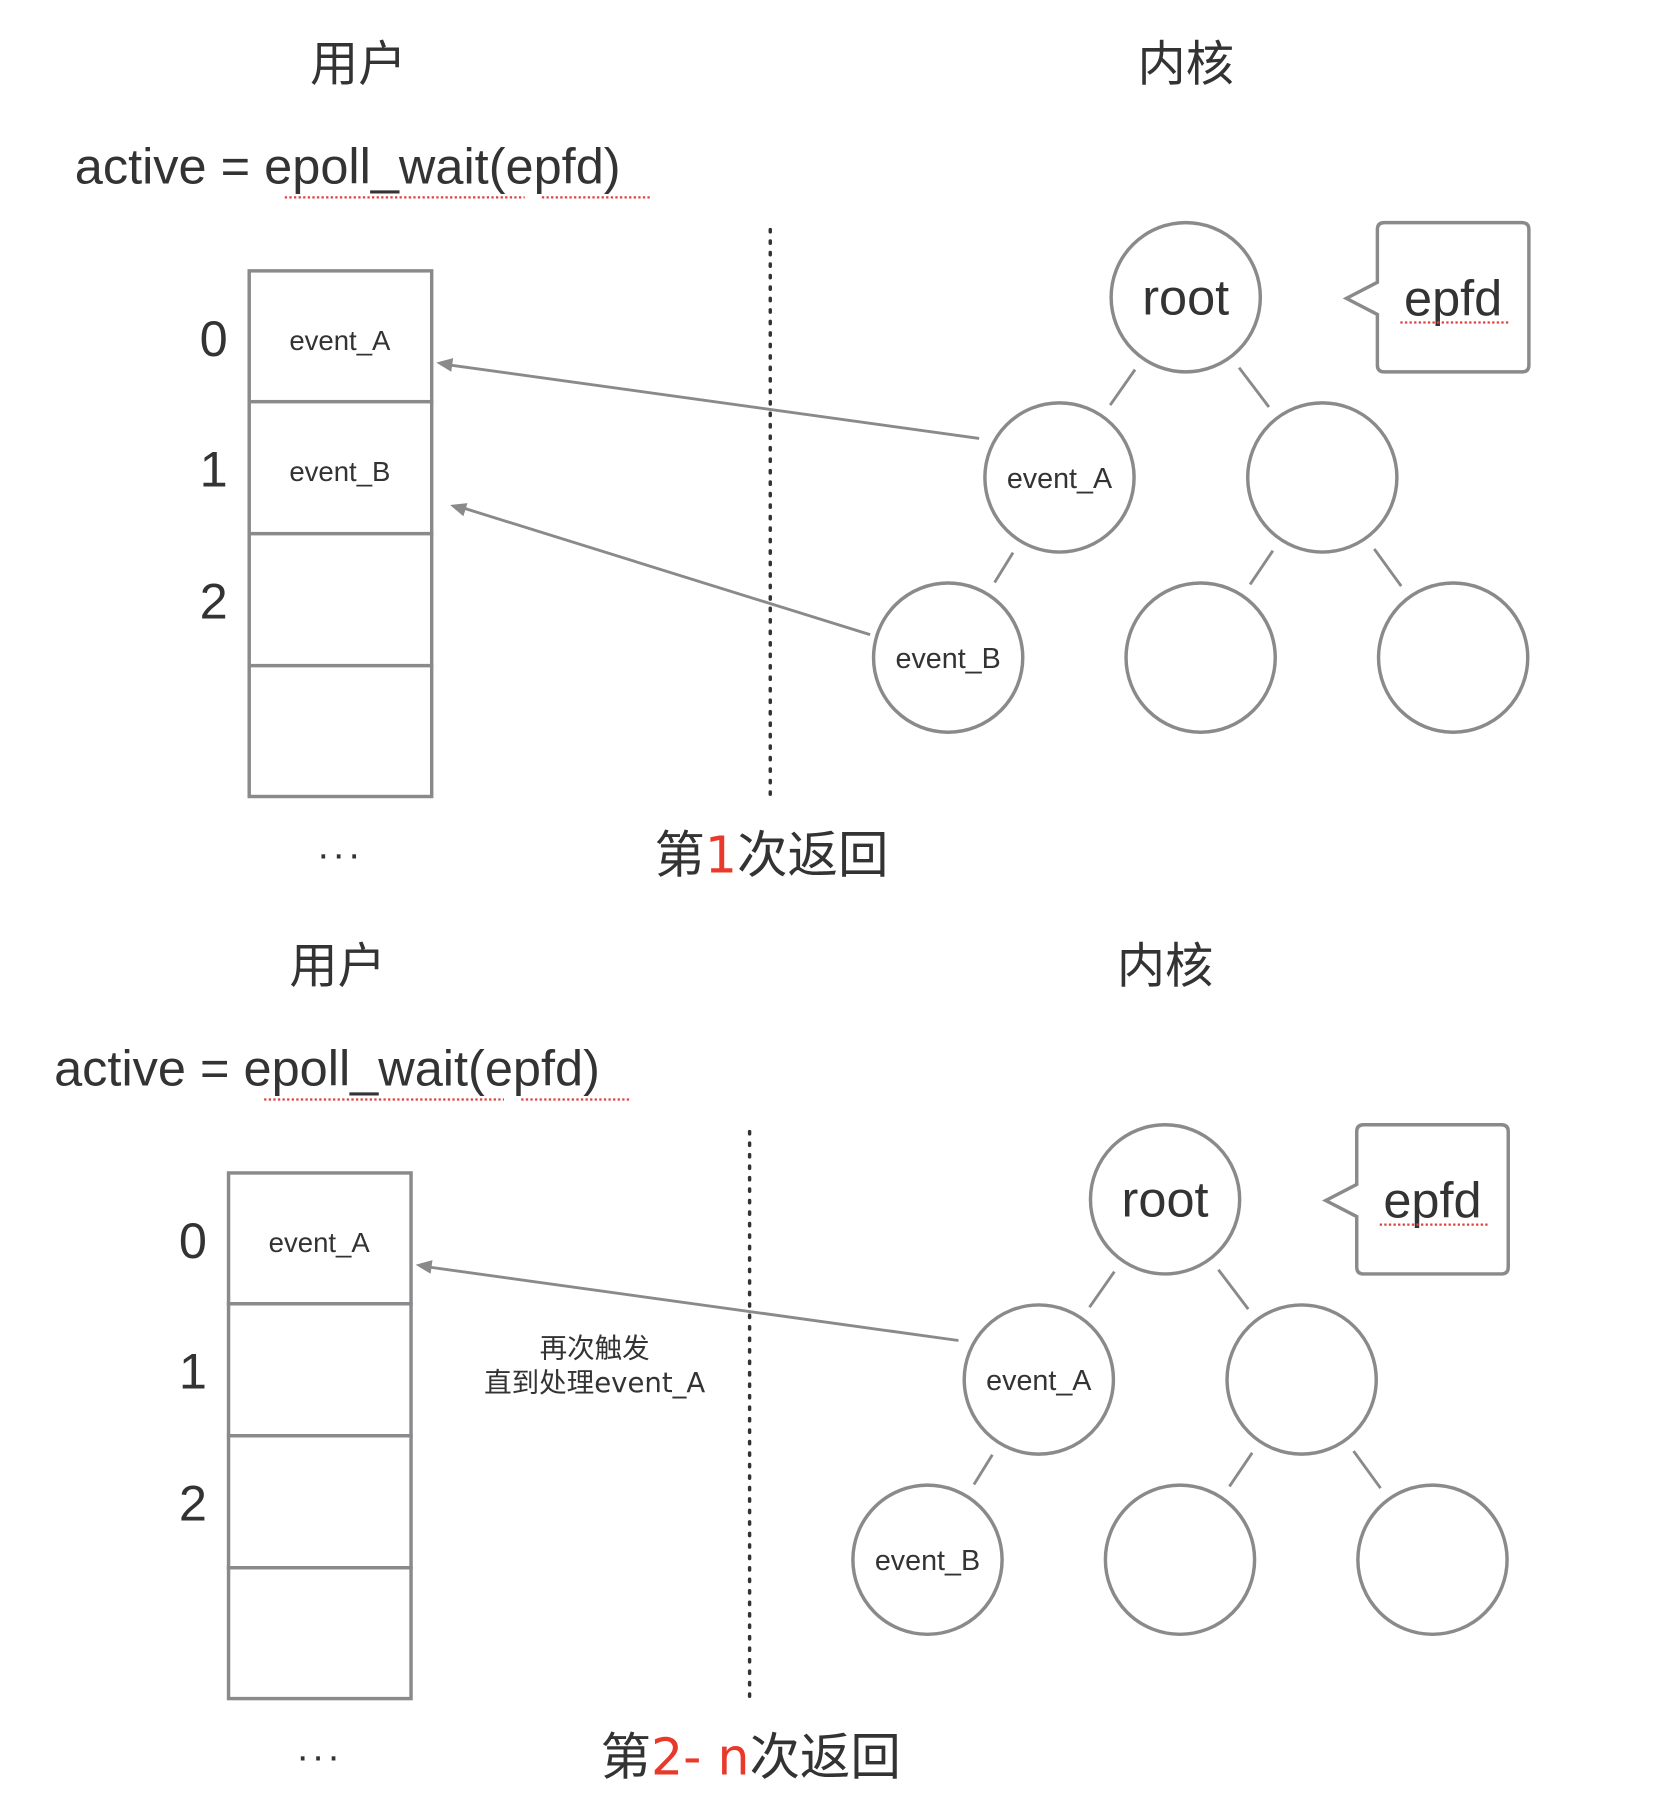 This screenshot has height=1795, width=1653. I want to click on retrigger-note-line: 直到处理event_A, so click(594, 1383).